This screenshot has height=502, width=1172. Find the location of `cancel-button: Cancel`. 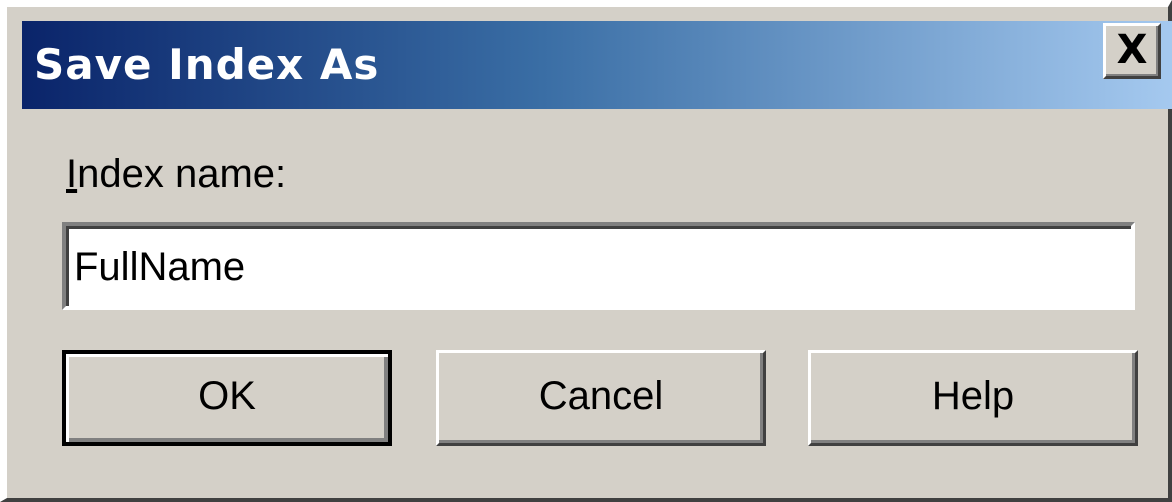

cancel-button: Cancel is located at coordinates (601, 398).